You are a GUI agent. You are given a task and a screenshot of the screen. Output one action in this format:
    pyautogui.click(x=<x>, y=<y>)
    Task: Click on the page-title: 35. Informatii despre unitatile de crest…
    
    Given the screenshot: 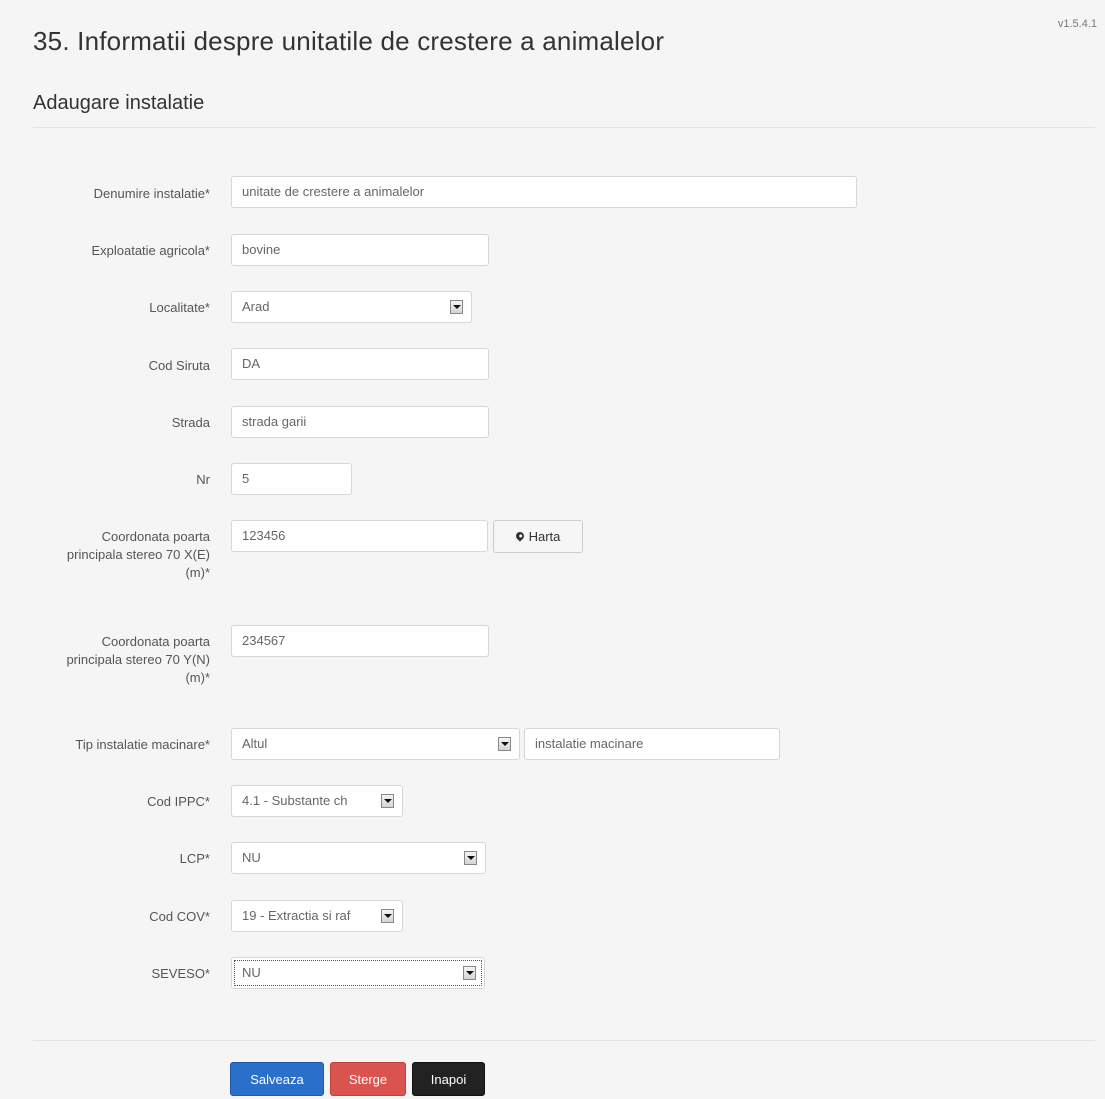 What is the action you would take?
    pyautogui.click(x=349, y=41)
    